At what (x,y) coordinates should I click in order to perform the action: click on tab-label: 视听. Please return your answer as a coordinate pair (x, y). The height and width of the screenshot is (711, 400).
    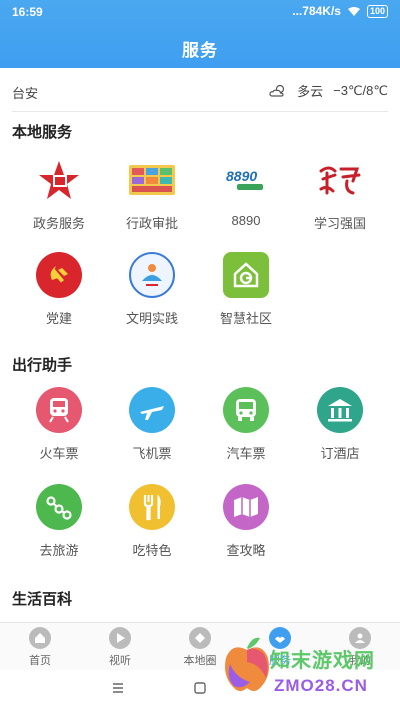
    Looking at the image, I should click on (120, 661).